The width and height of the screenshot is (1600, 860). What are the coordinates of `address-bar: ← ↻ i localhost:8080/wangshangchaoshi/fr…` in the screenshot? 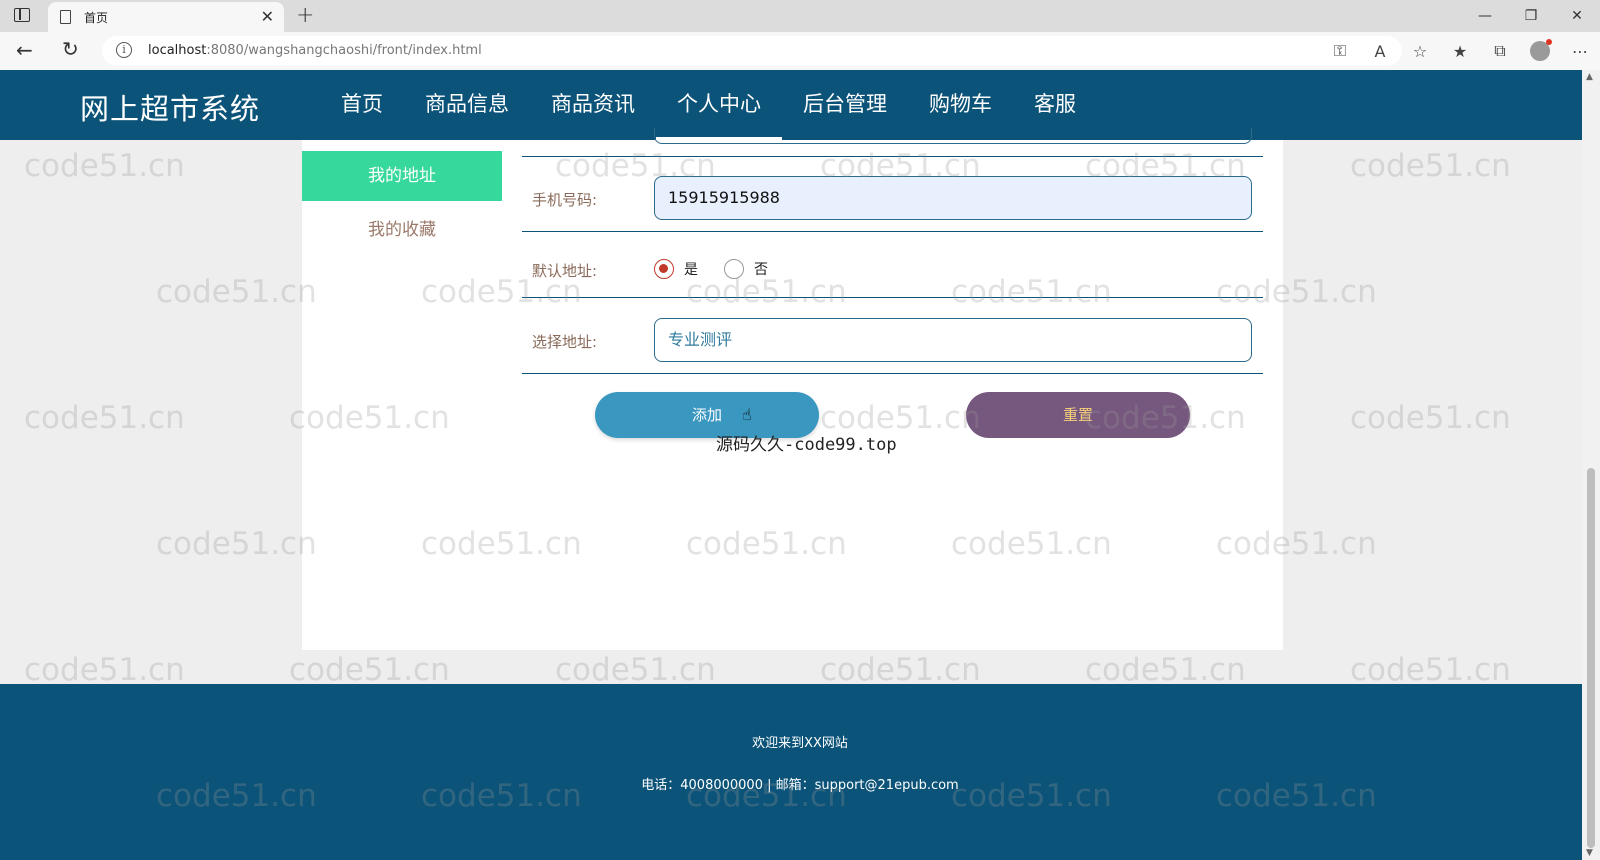 It's located at (800, 51).